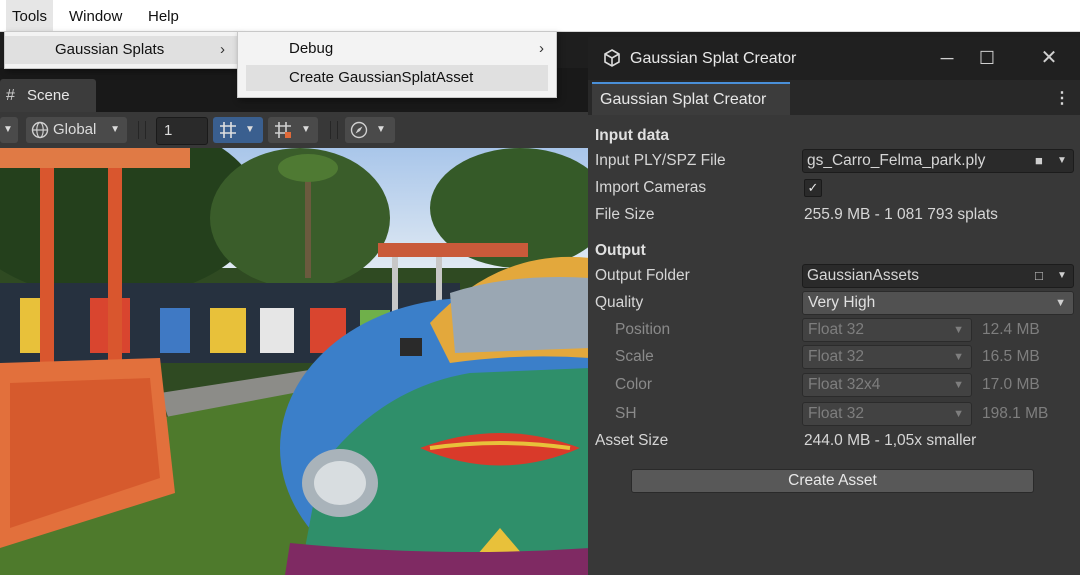 The height and width of the screenshot is (575, 1080). Describe the element at coordinates (30, 15) in the screenshot. I see `menu-tools: Tools` at that location.